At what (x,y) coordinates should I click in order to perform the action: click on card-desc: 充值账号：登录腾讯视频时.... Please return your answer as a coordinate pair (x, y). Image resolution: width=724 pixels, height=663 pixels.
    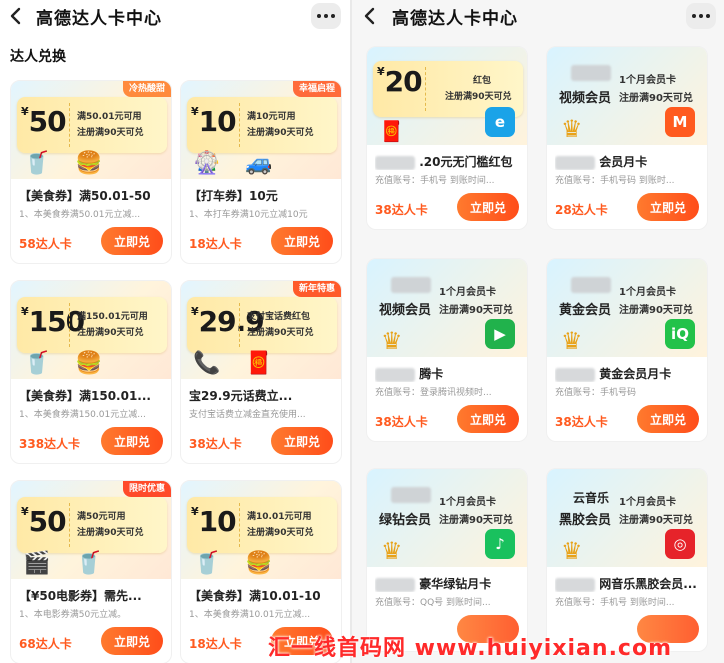
    Looking at the image, I should click on (433, 393).